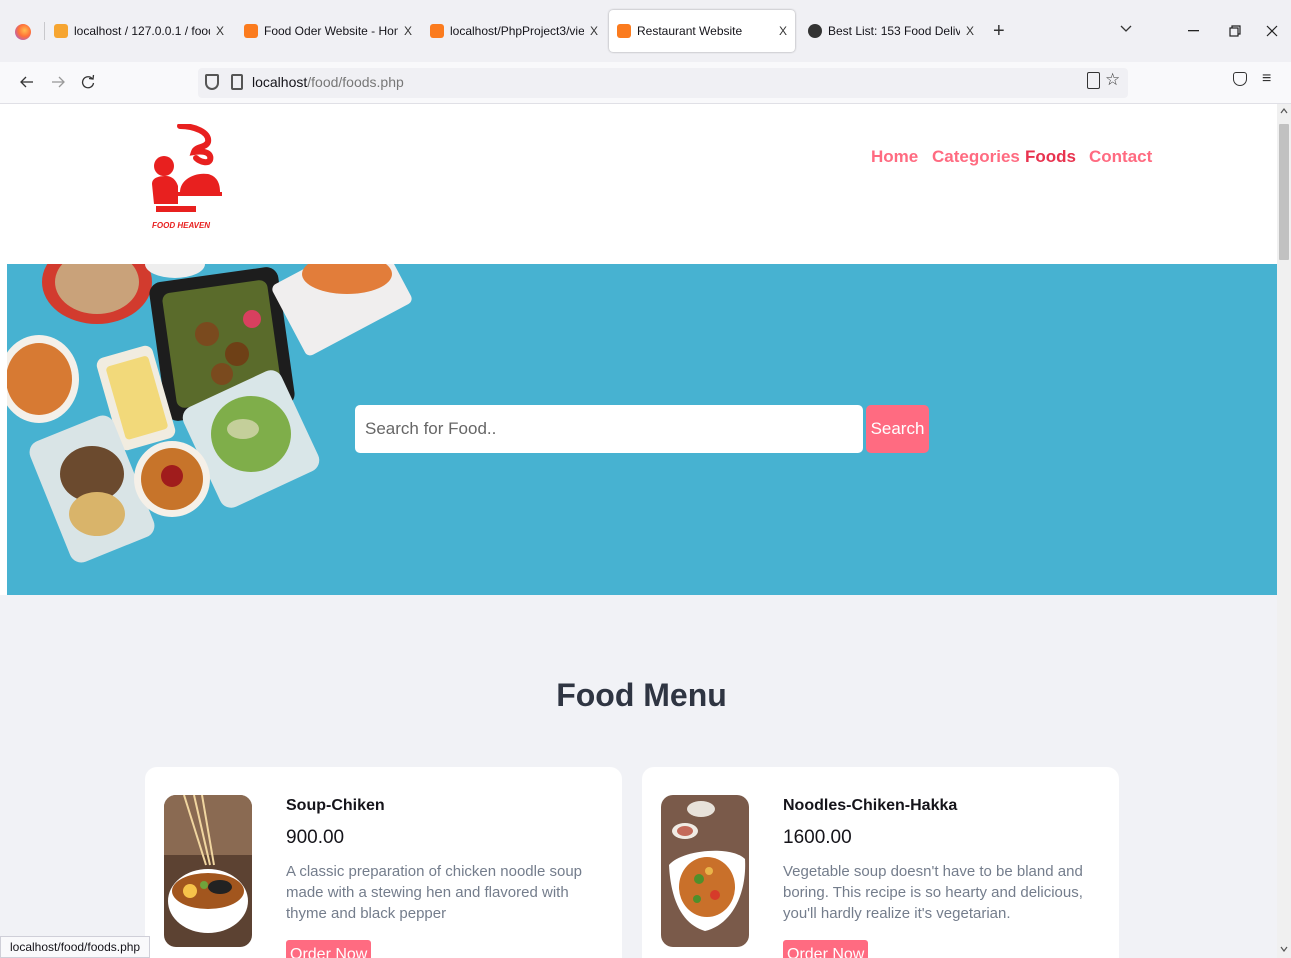 The width and height of the screenshot is (1291, 958). What do you see at coordinates (870, 805) in the screenshot?
I see `food-name: Noodles-Chiken-Hakka` at bounding box center [870, 805].